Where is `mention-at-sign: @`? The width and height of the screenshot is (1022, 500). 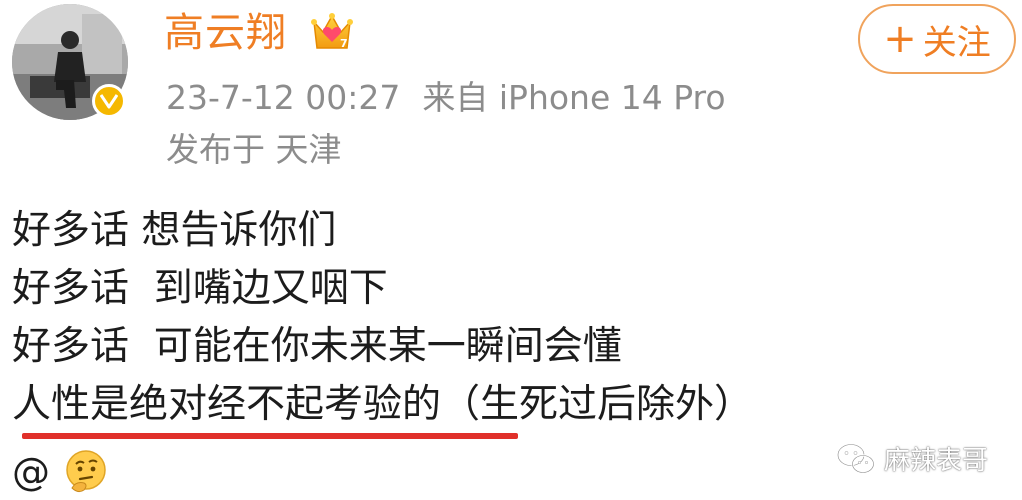
mention-at-sign: @ is located at coordinates (31, 472).